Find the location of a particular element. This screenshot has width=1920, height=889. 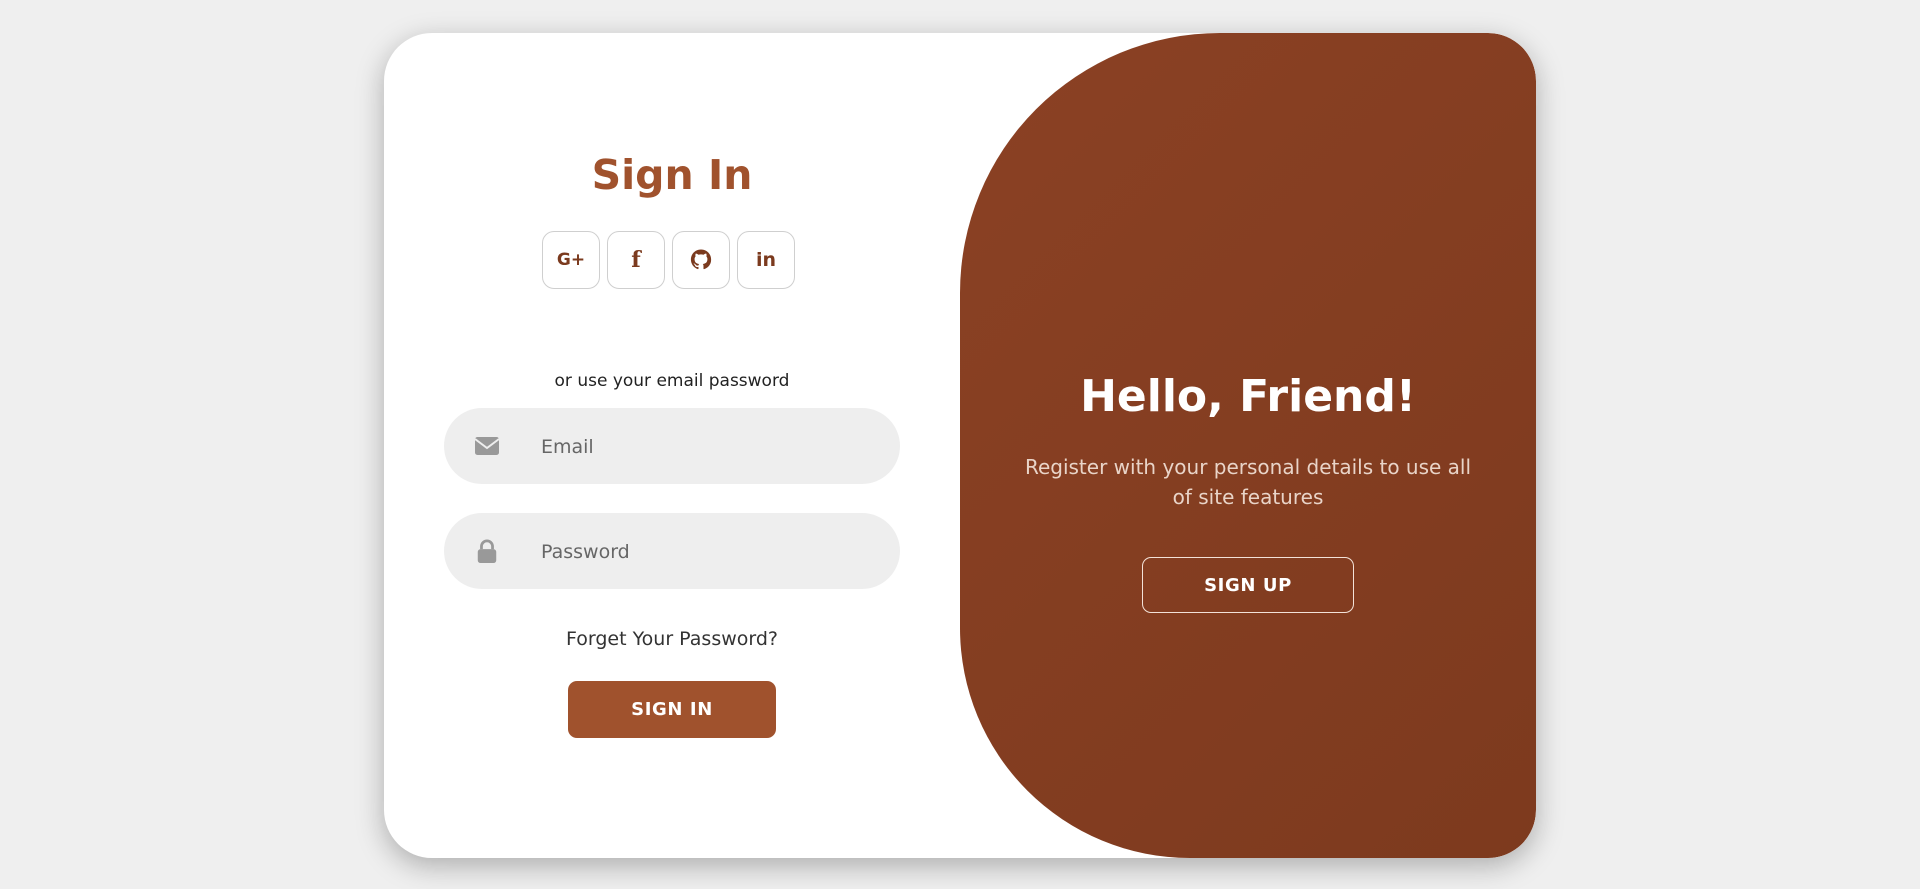

social-login-buttons: G+ f in is located at coordinates (673, 261).